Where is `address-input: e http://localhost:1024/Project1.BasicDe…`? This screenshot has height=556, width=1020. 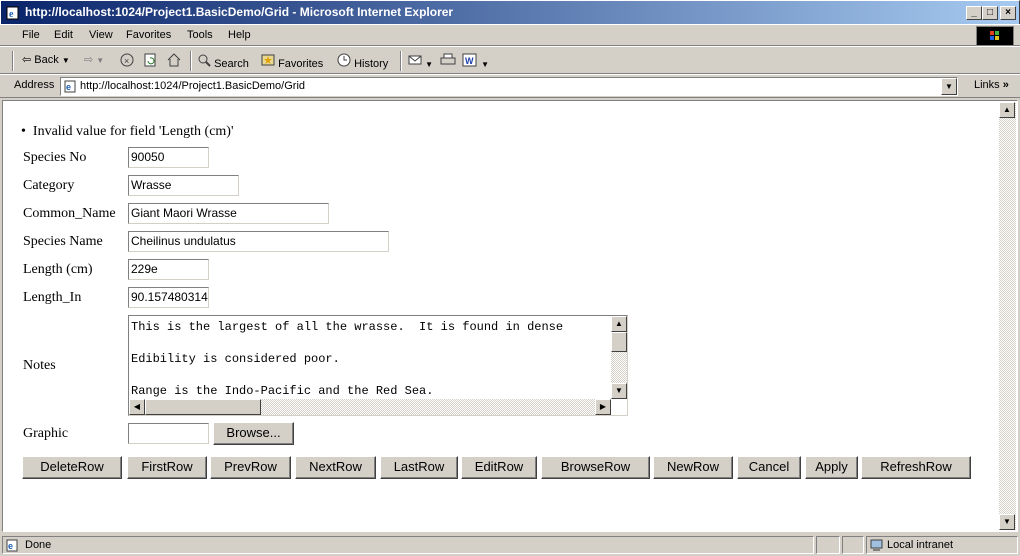
address-input: e http://localhost:1024/Project1.BasicDe… is located at coordinates (509, 86).